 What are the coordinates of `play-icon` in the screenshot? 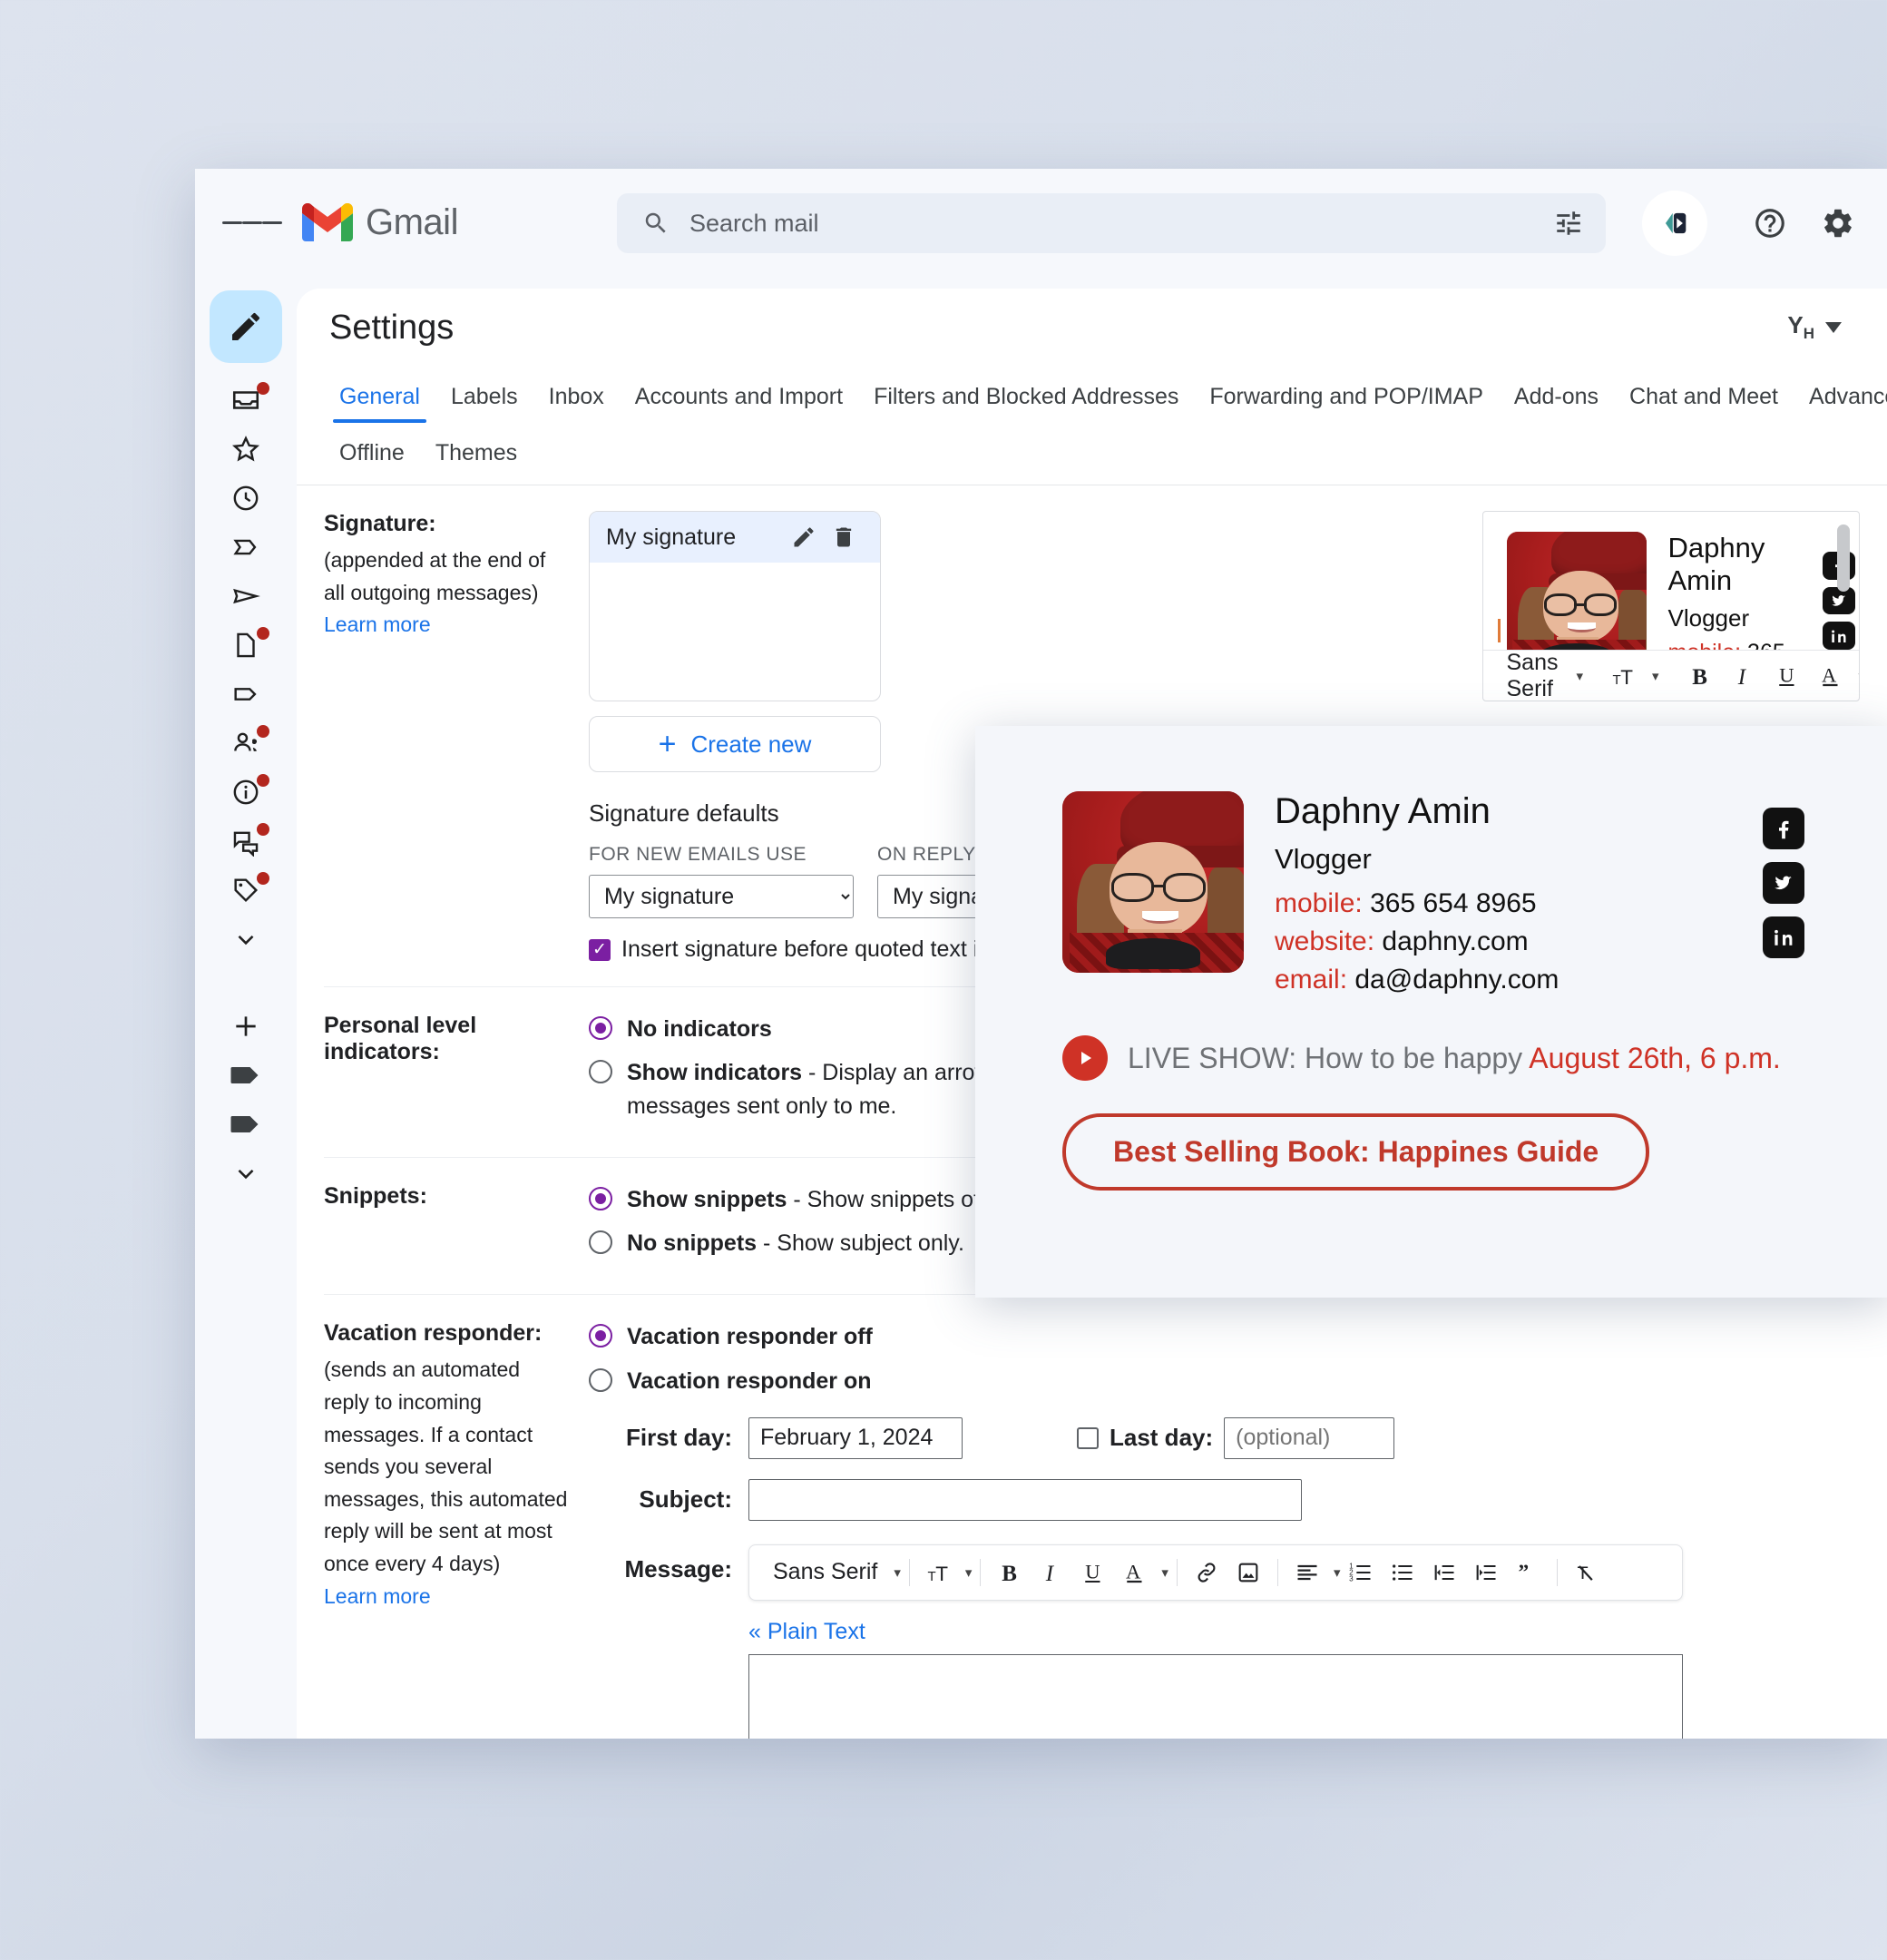 It's located at (1085, 1058).